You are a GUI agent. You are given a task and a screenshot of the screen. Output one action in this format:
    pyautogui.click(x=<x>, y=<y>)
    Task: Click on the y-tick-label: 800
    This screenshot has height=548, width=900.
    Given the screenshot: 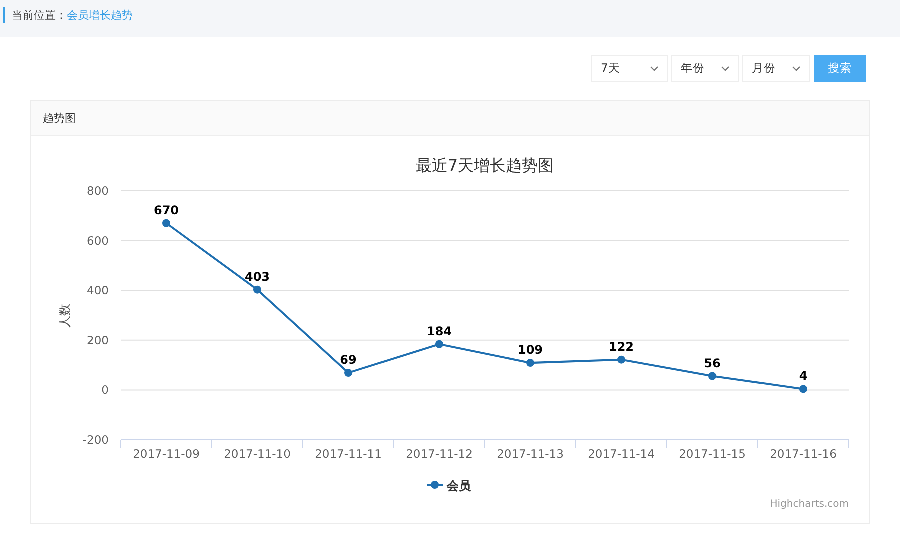 What is the action you would take?
    pyautogui.click(x=98, y=191)
    